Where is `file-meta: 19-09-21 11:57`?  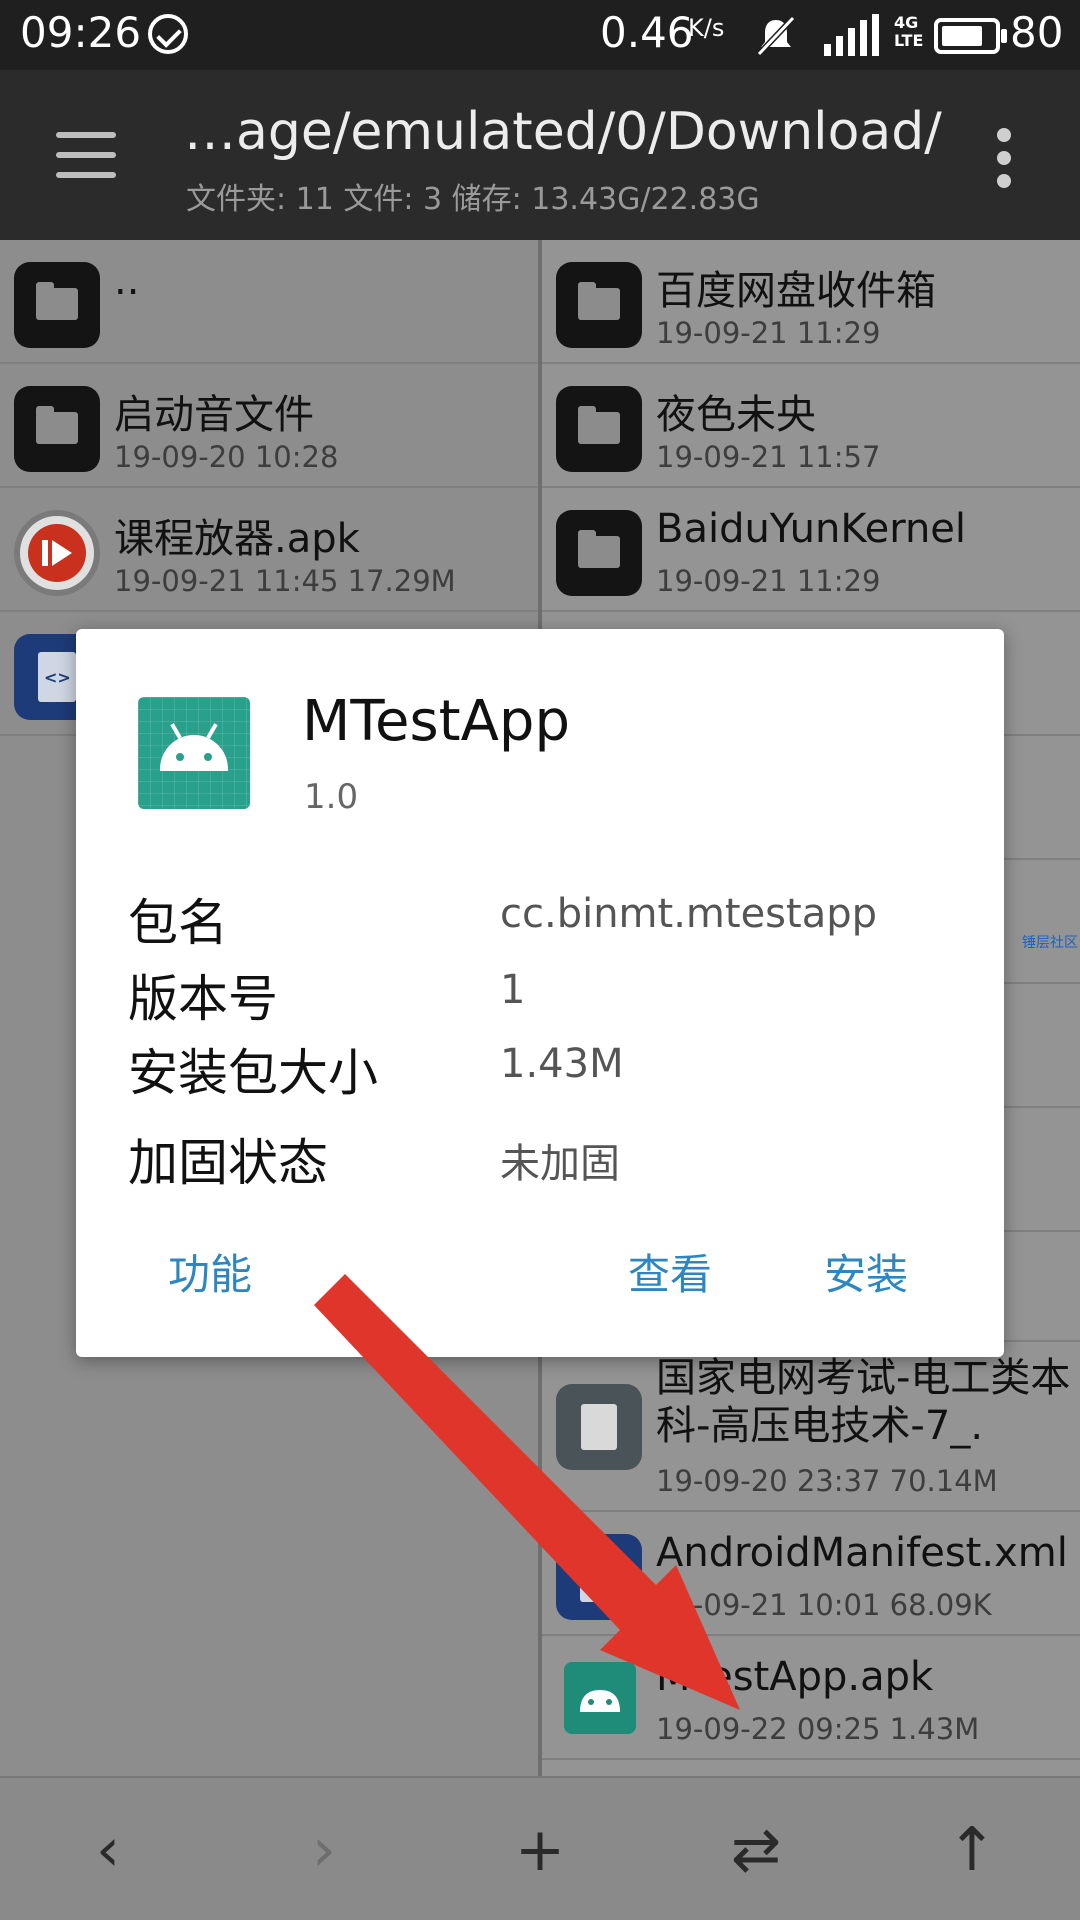 file-meta: 19-09-21 11:57 is located at coordinates (768, 457).